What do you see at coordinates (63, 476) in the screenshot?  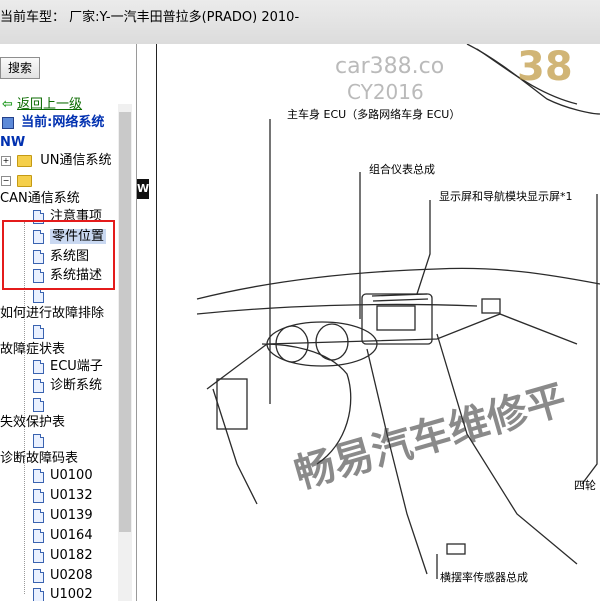 I see `tree-item-u0100: U0100` at bounding box center [63, 476].